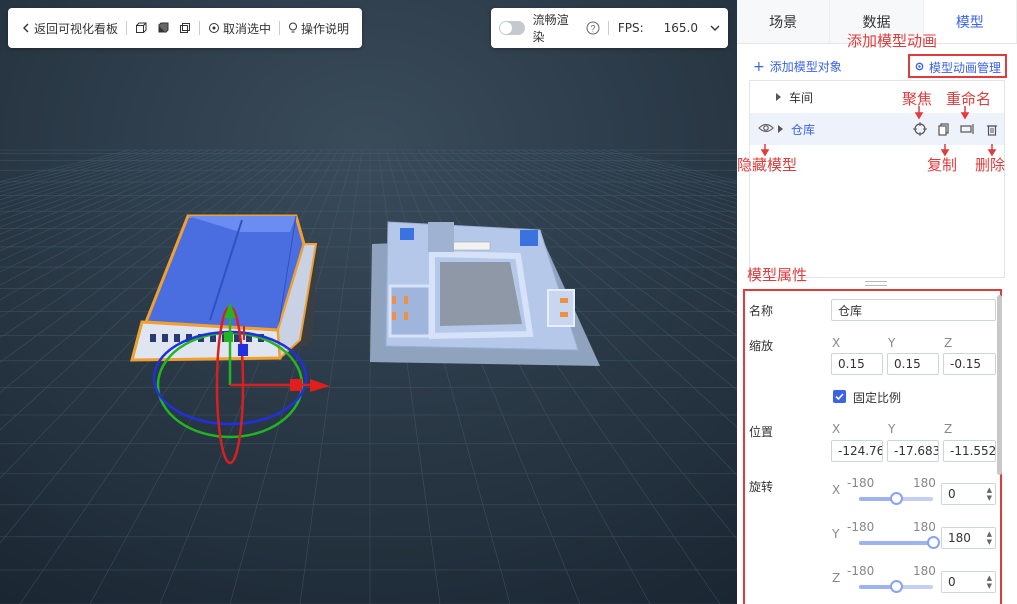 This screenshot has width=1017, height=604. I want to click on viewport-toolbar: 返回可视化看板 取消选中 操作说明, so click(185, 28).